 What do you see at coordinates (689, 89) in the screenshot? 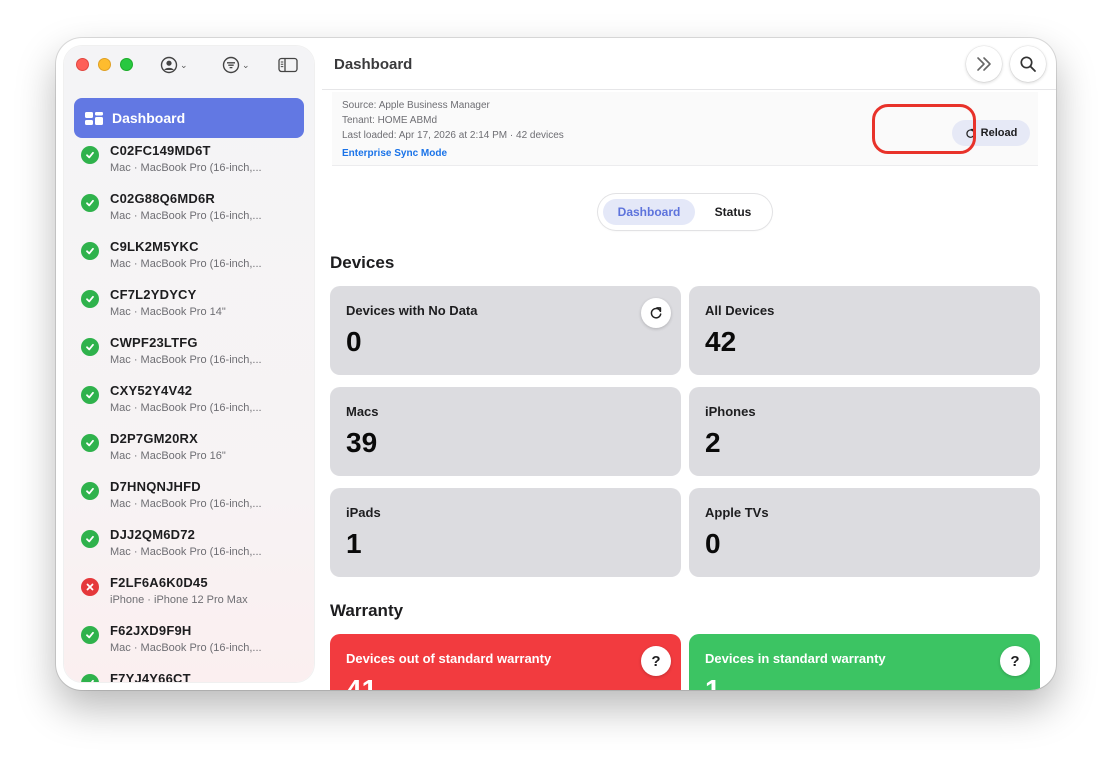
I see `header-divider` at bounding box center [689, 89].